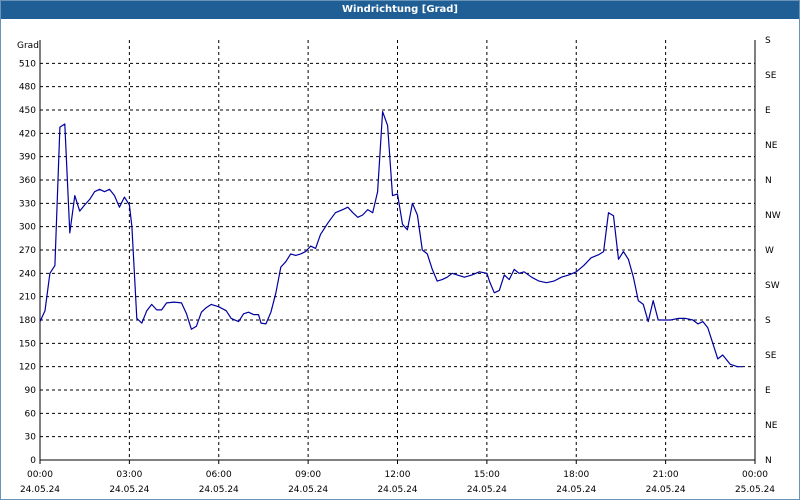 The width and height of the screenshot is (800, 500). What do you see at coordinates (27, 158) in the screenshot?
I see `y-tick-label: 390` at bounding box center [27, 158].